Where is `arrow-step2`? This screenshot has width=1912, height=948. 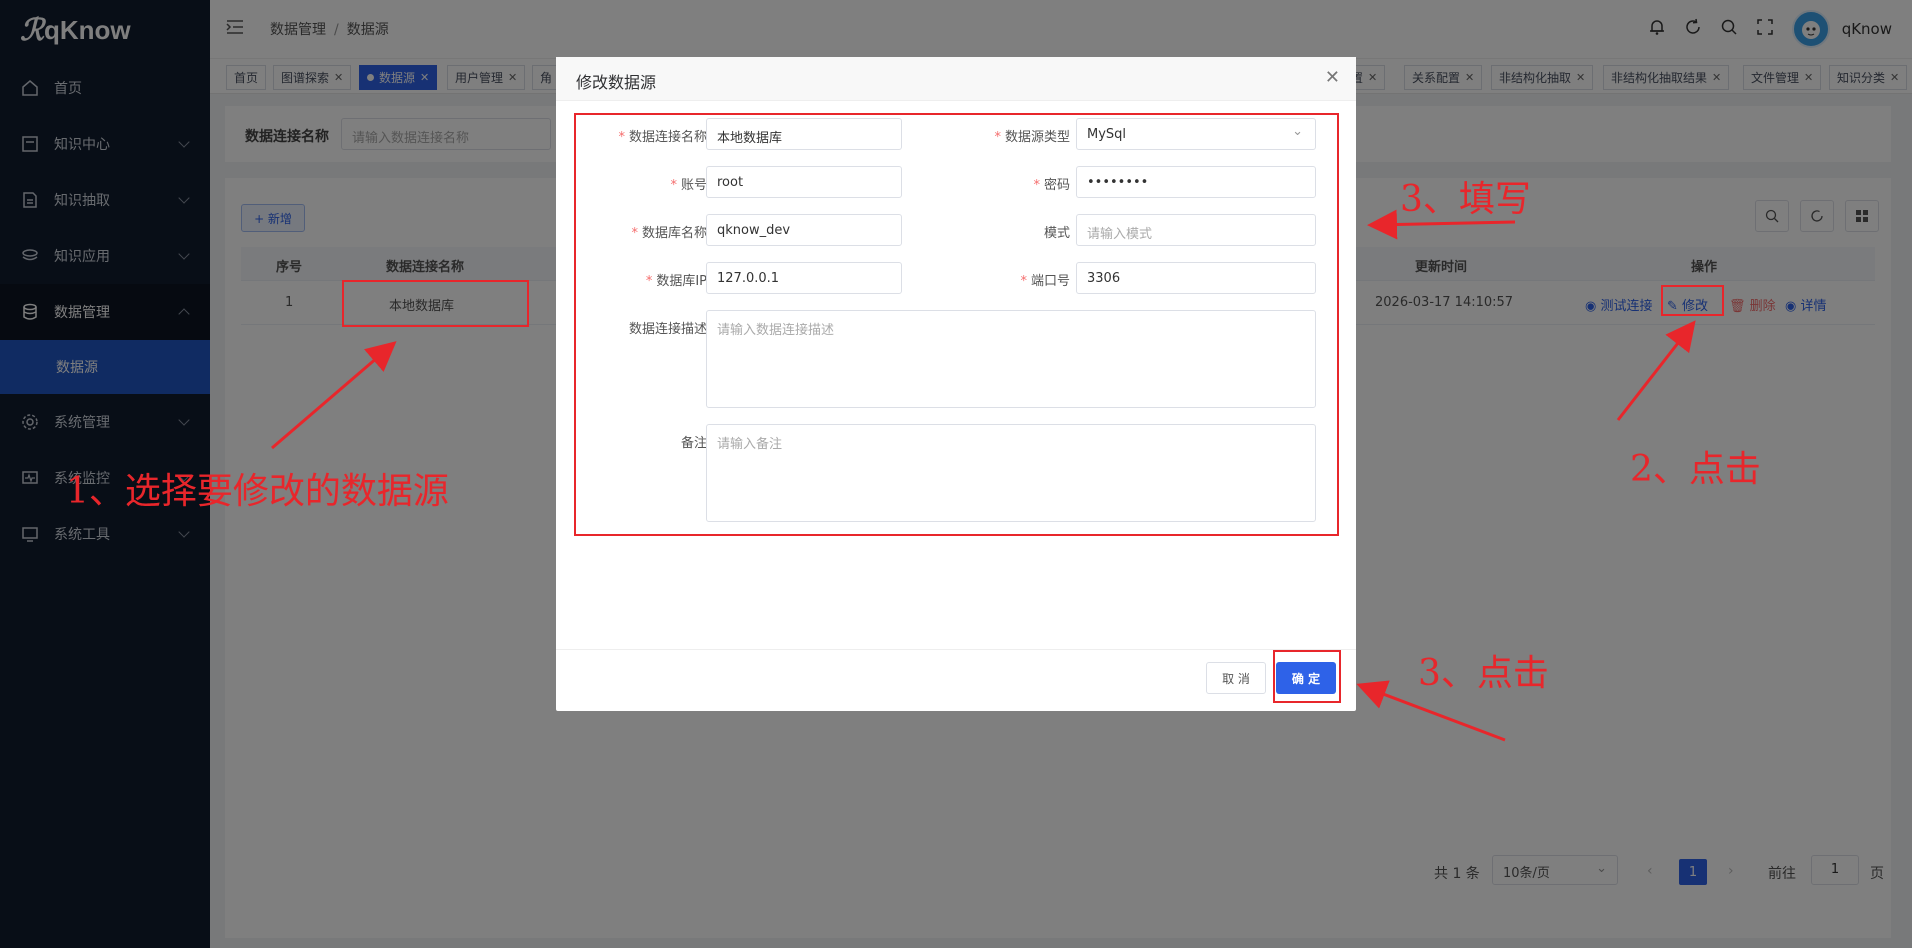
arrow-step2 is located at coordinates (1656, 370).